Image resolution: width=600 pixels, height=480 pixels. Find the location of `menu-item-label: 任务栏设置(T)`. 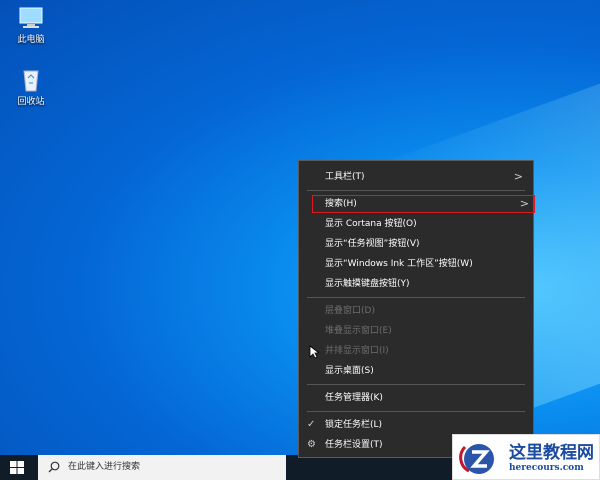

menu-item-label: 任务栏设置(T) is located at coordinates (354, 445).